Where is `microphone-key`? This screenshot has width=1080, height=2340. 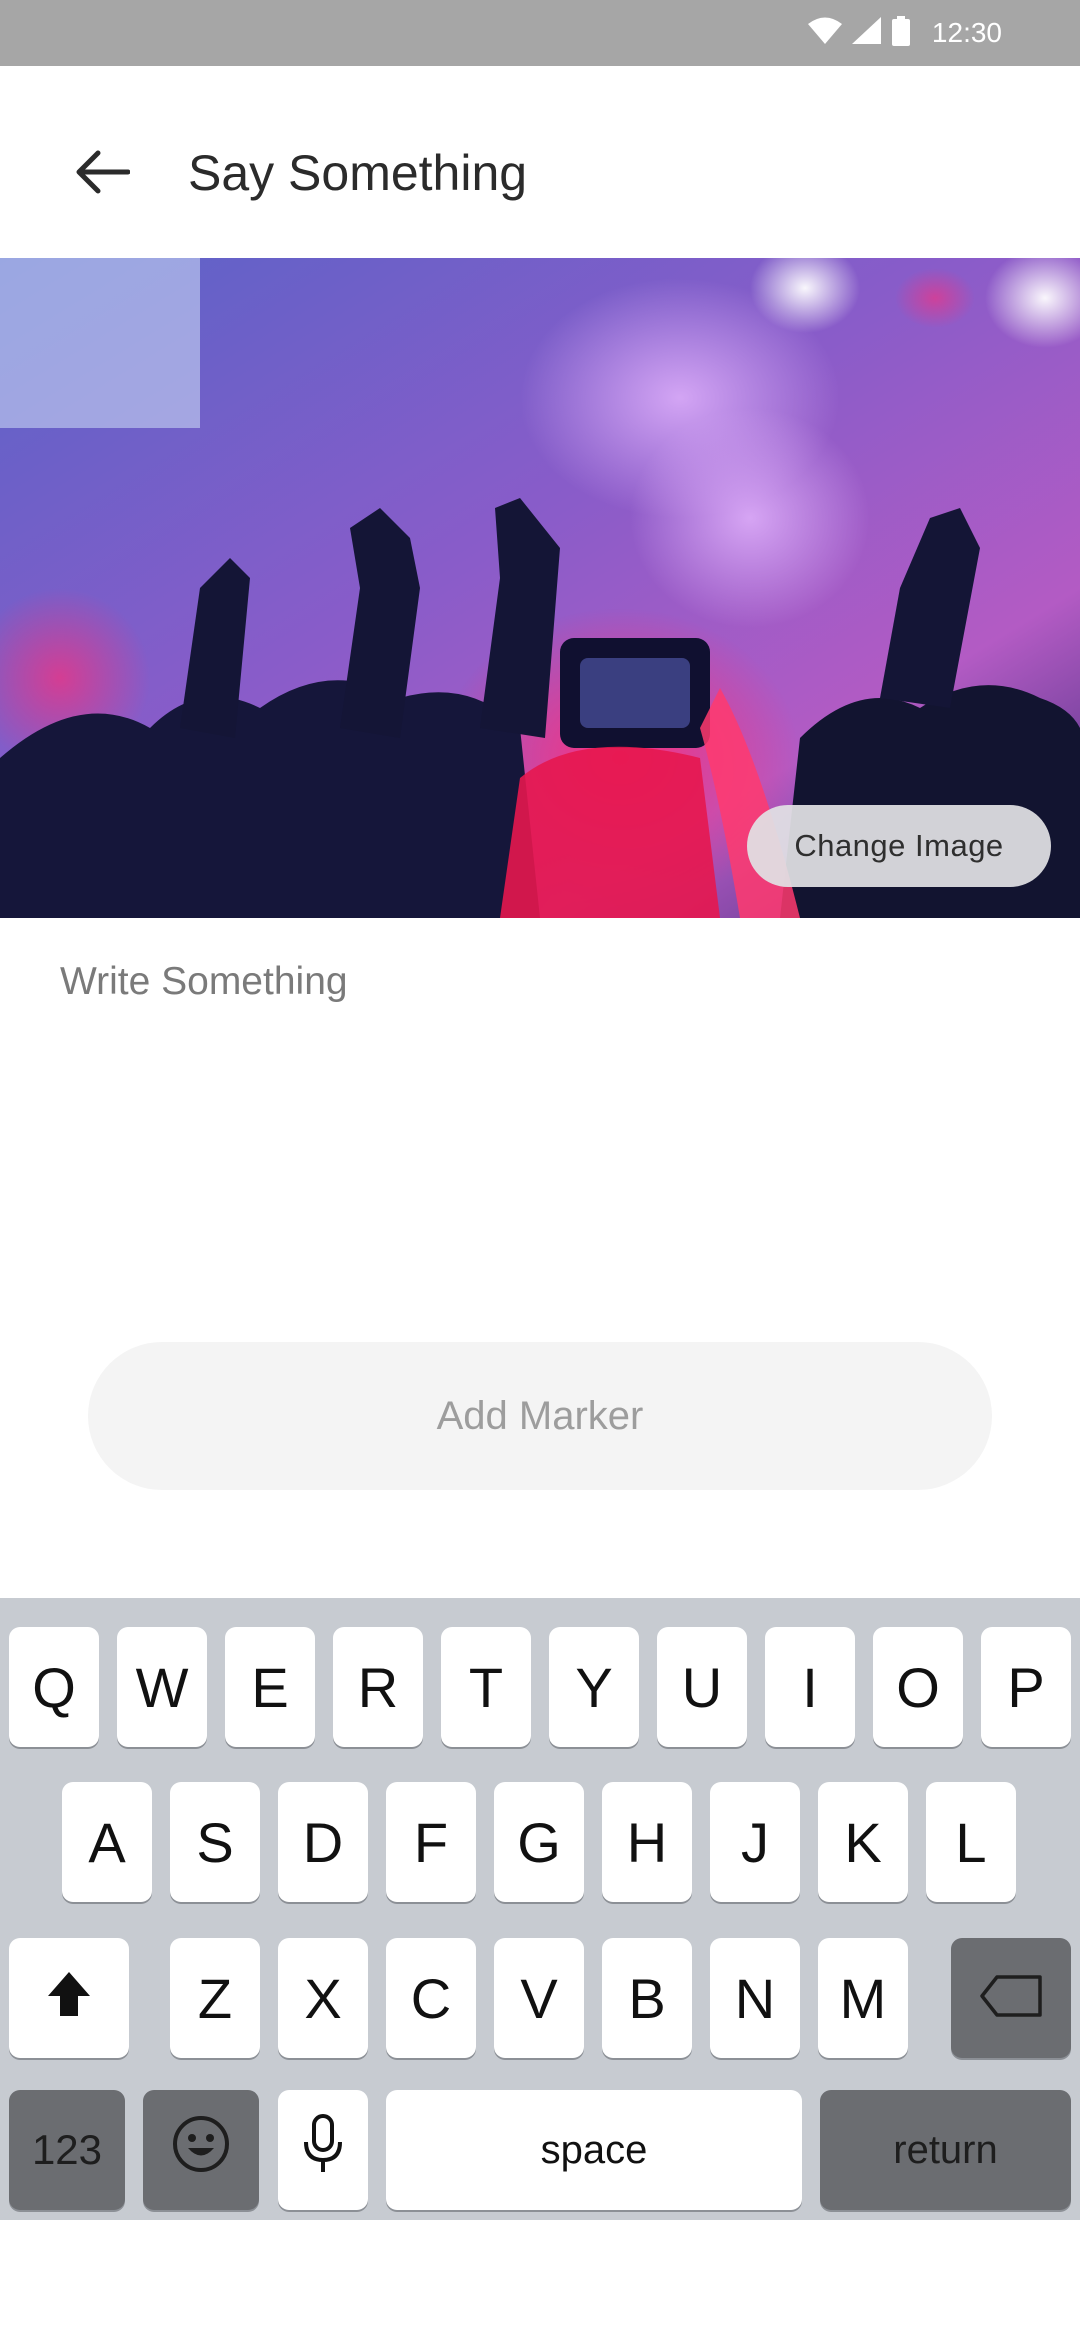
microphone-key is located at coordinates (323, 2150).